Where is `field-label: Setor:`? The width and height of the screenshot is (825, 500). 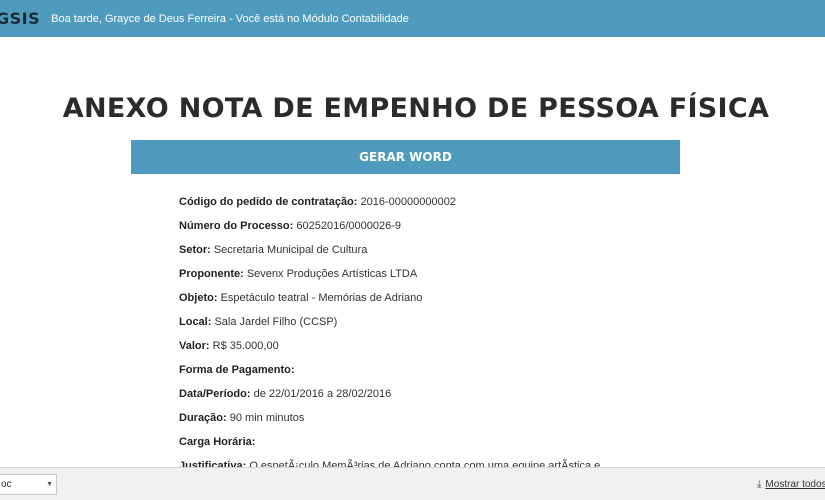
field-label: Setor: is located at coordinates (195, 250).